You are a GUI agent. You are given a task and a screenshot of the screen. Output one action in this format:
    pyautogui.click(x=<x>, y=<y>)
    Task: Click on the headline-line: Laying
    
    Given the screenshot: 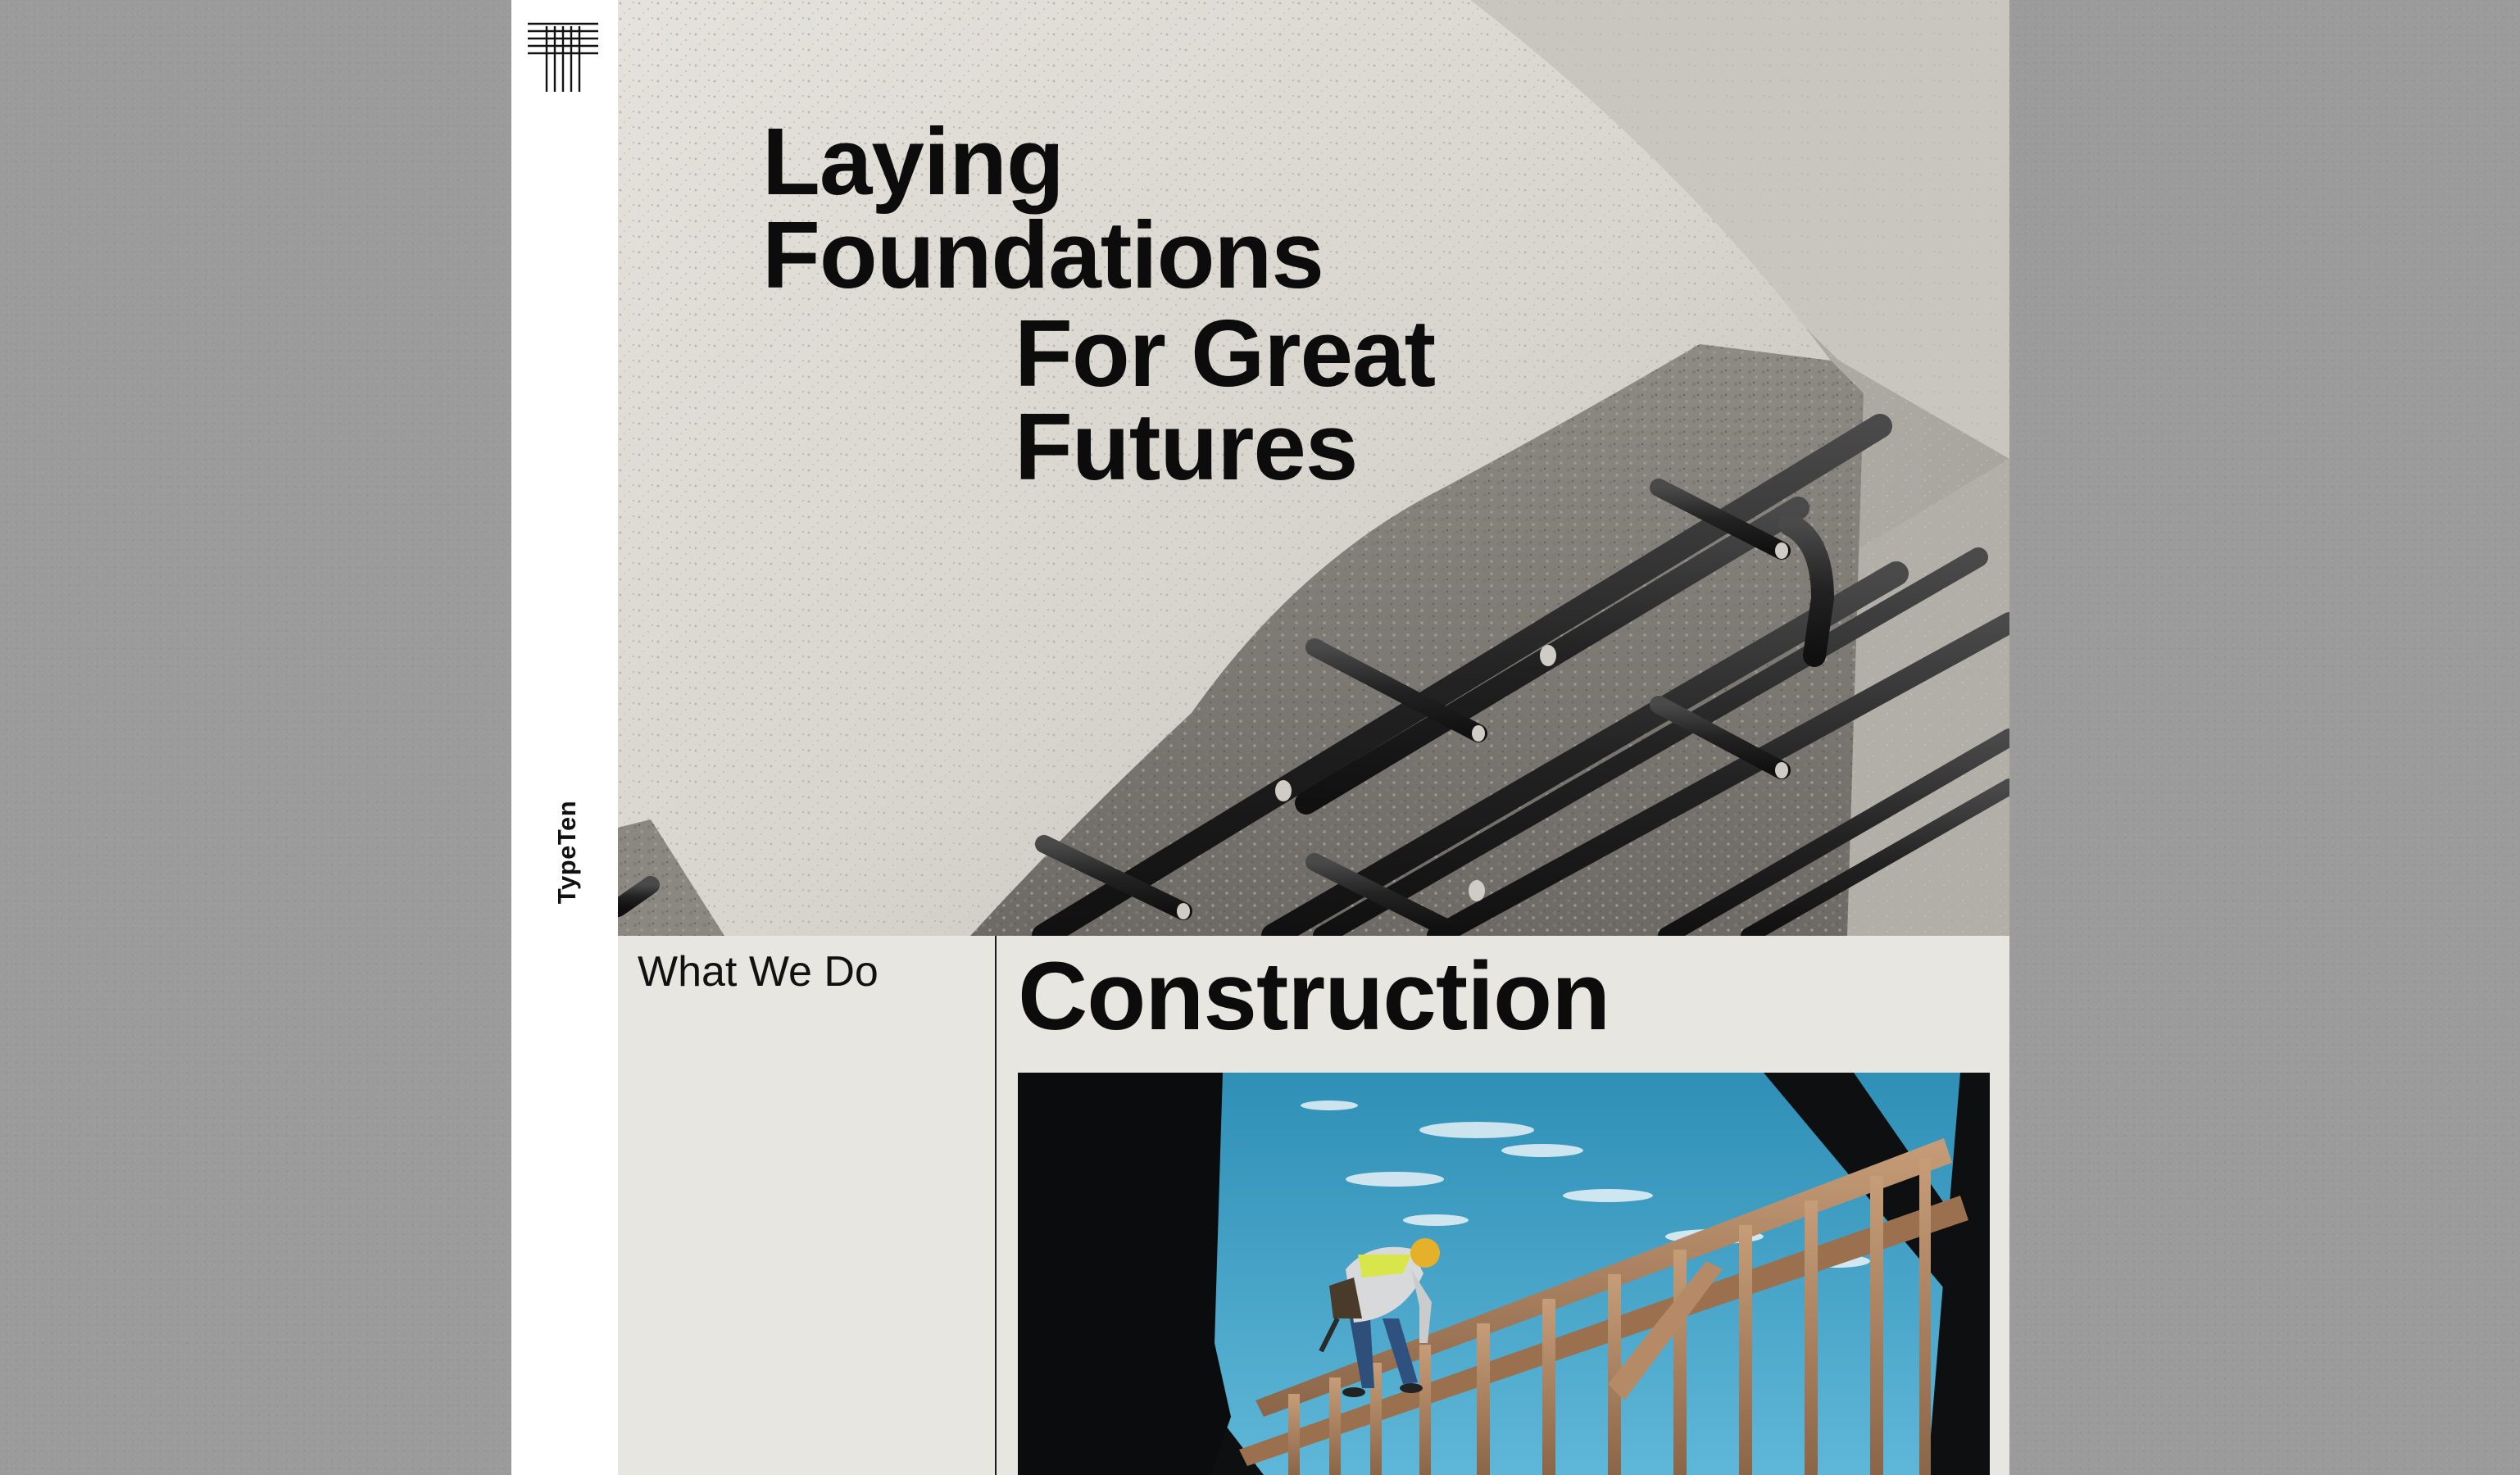 What is the action you would take?
    pyautogui.click(x=913, y=162)
    